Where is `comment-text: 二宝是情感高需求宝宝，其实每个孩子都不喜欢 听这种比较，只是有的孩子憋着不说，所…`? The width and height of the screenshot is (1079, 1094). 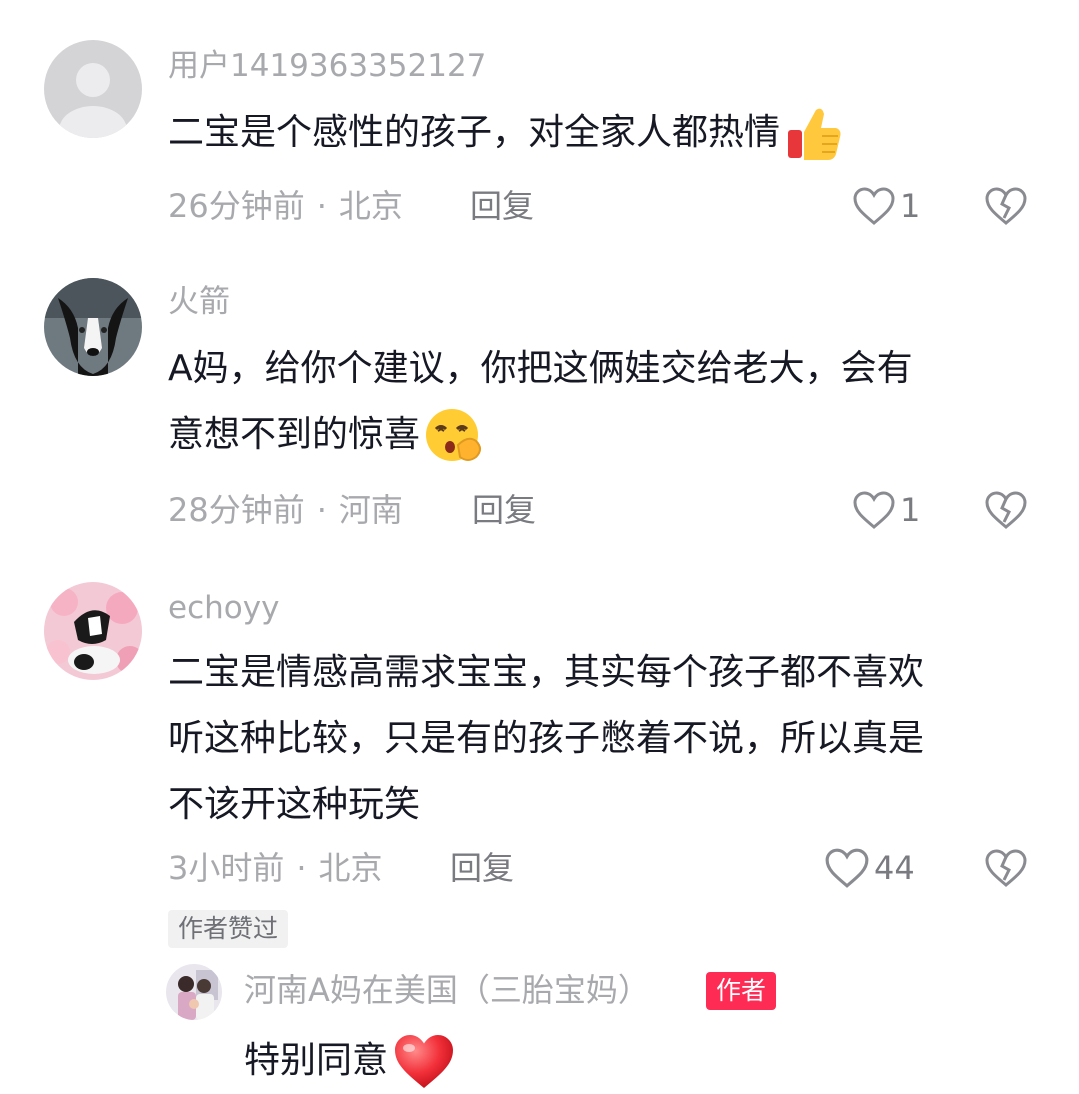 comment-text: 二宝是情感高需求宝宝，其实每个孩子都不喜欢 听这种比较，只是有的孩子憋着不说，所… is located at coordinates (608, 739).